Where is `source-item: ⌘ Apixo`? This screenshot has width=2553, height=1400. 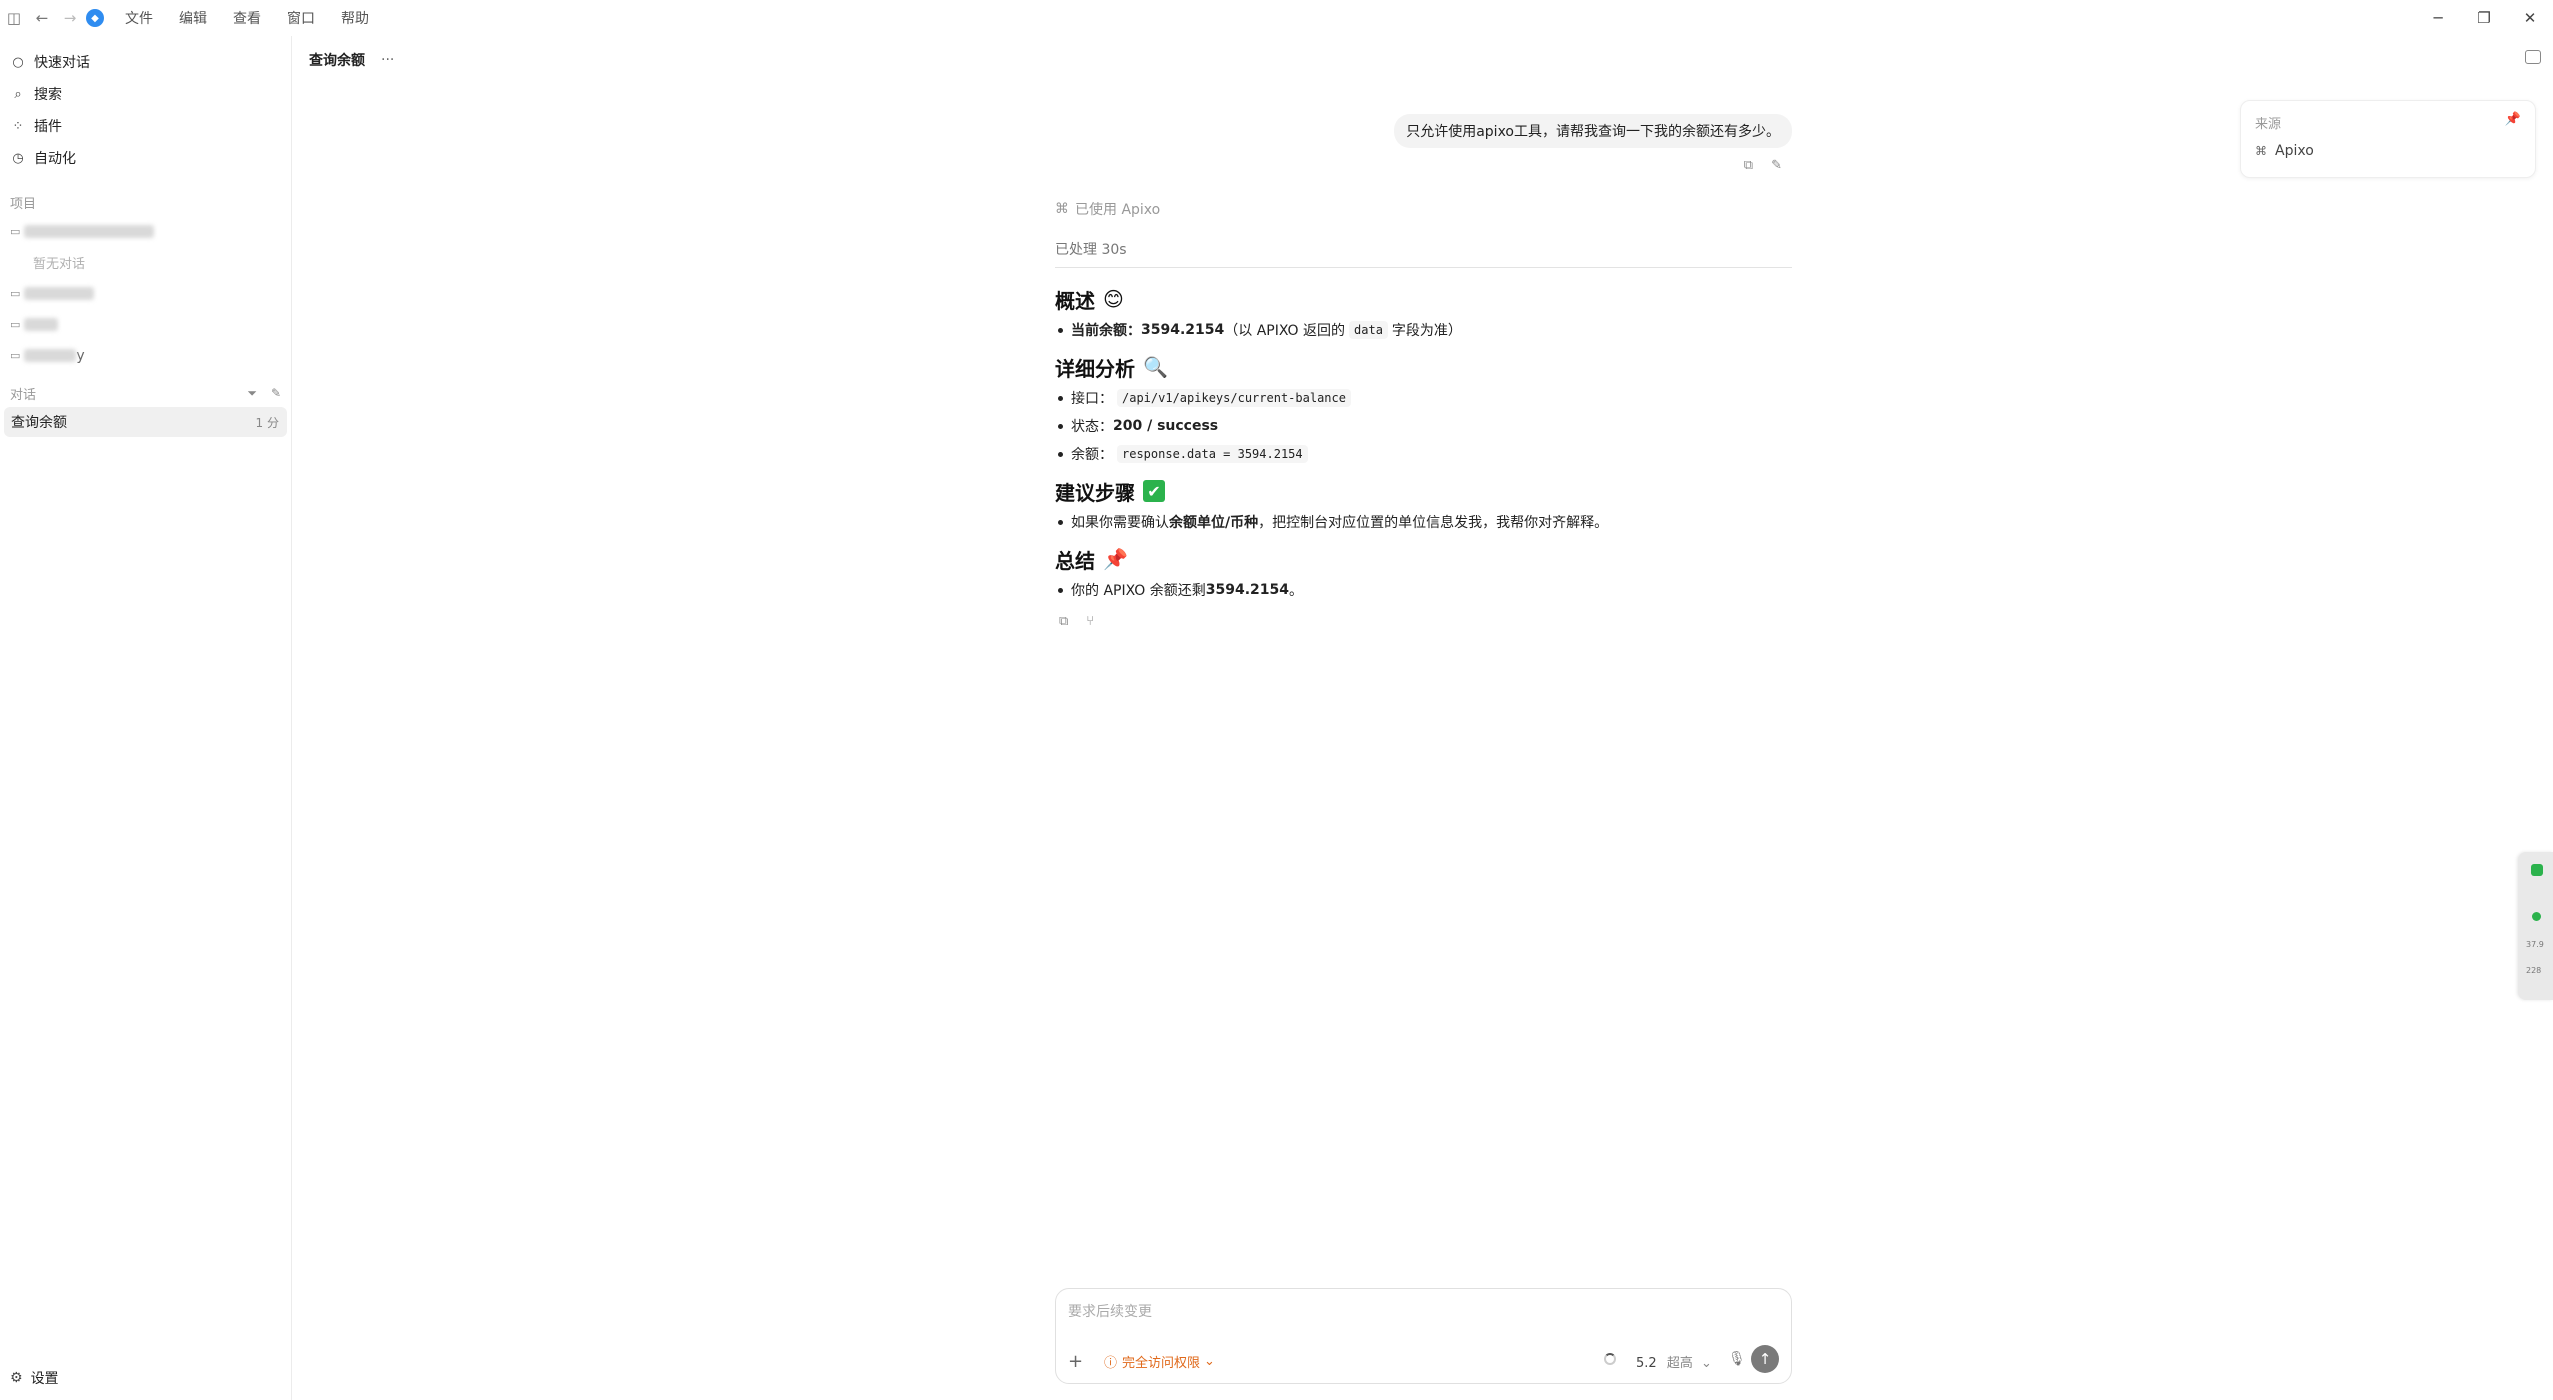 source-item: ⌘ Apixo is located at coordinates (2284, 151).